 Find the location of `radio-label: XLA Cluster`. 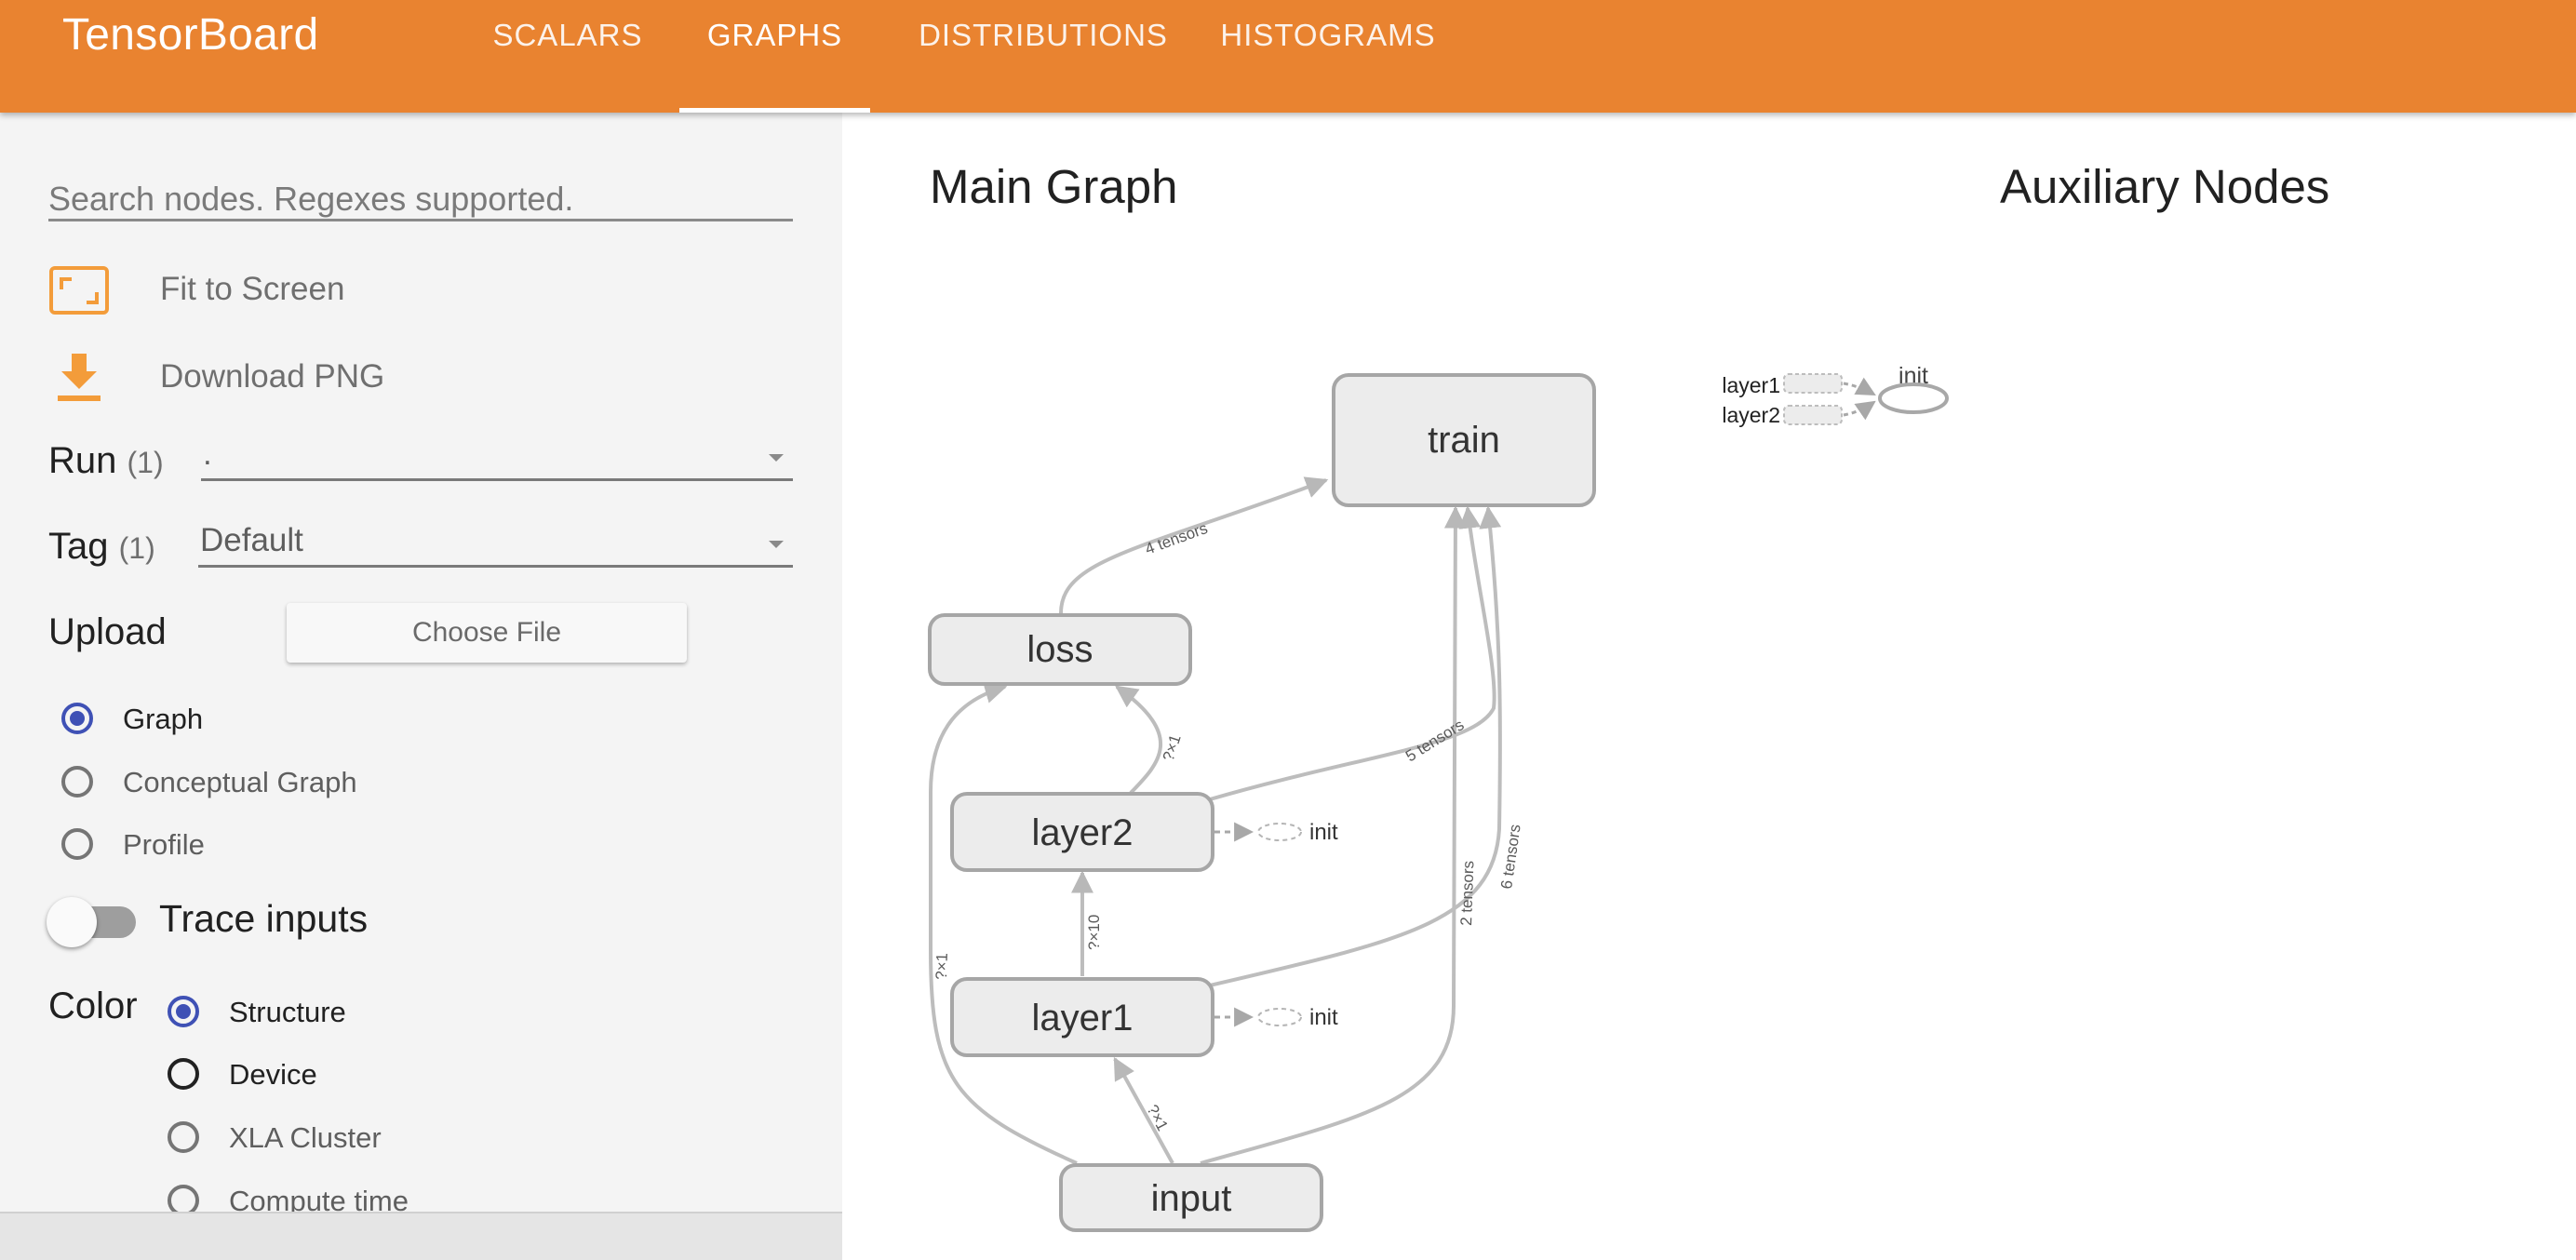

radio-label: XLA Cluster is located at coordinates (305, 1137).